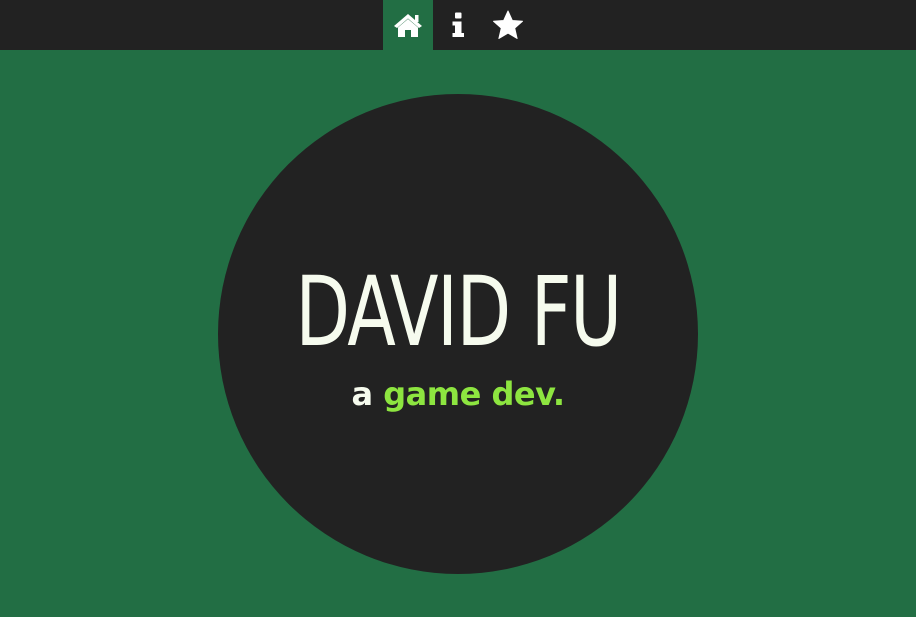  I want to click on tagline-prefix: a, so click(362, 394).